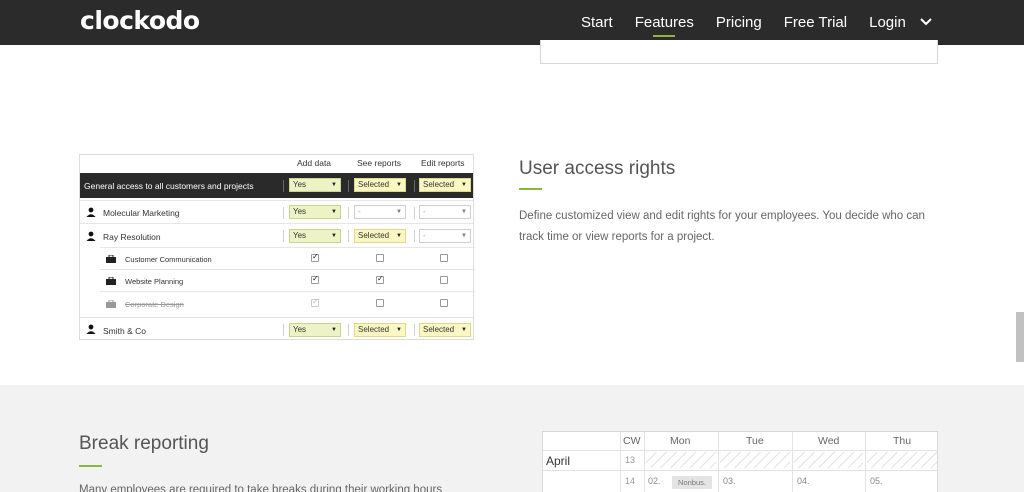  Describe the element at coordinates (815, 22) in the screenshot. I see `nav-free-trial: Free Trial` at that location.